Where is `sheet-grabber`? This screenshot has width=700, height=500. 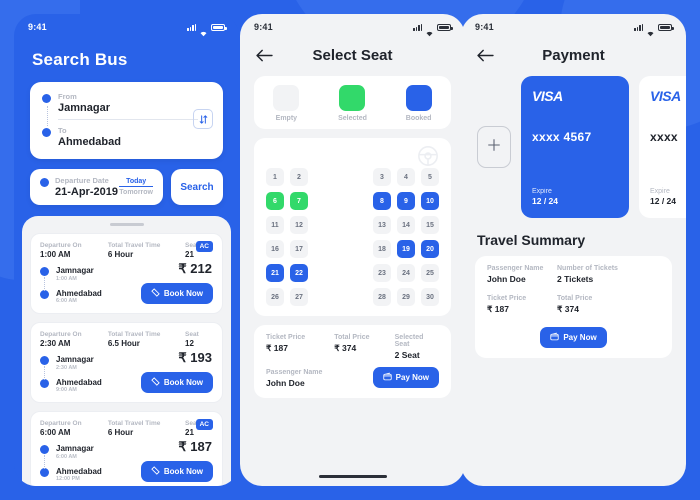
sheet-grabber is located at coordinates (126, 224).